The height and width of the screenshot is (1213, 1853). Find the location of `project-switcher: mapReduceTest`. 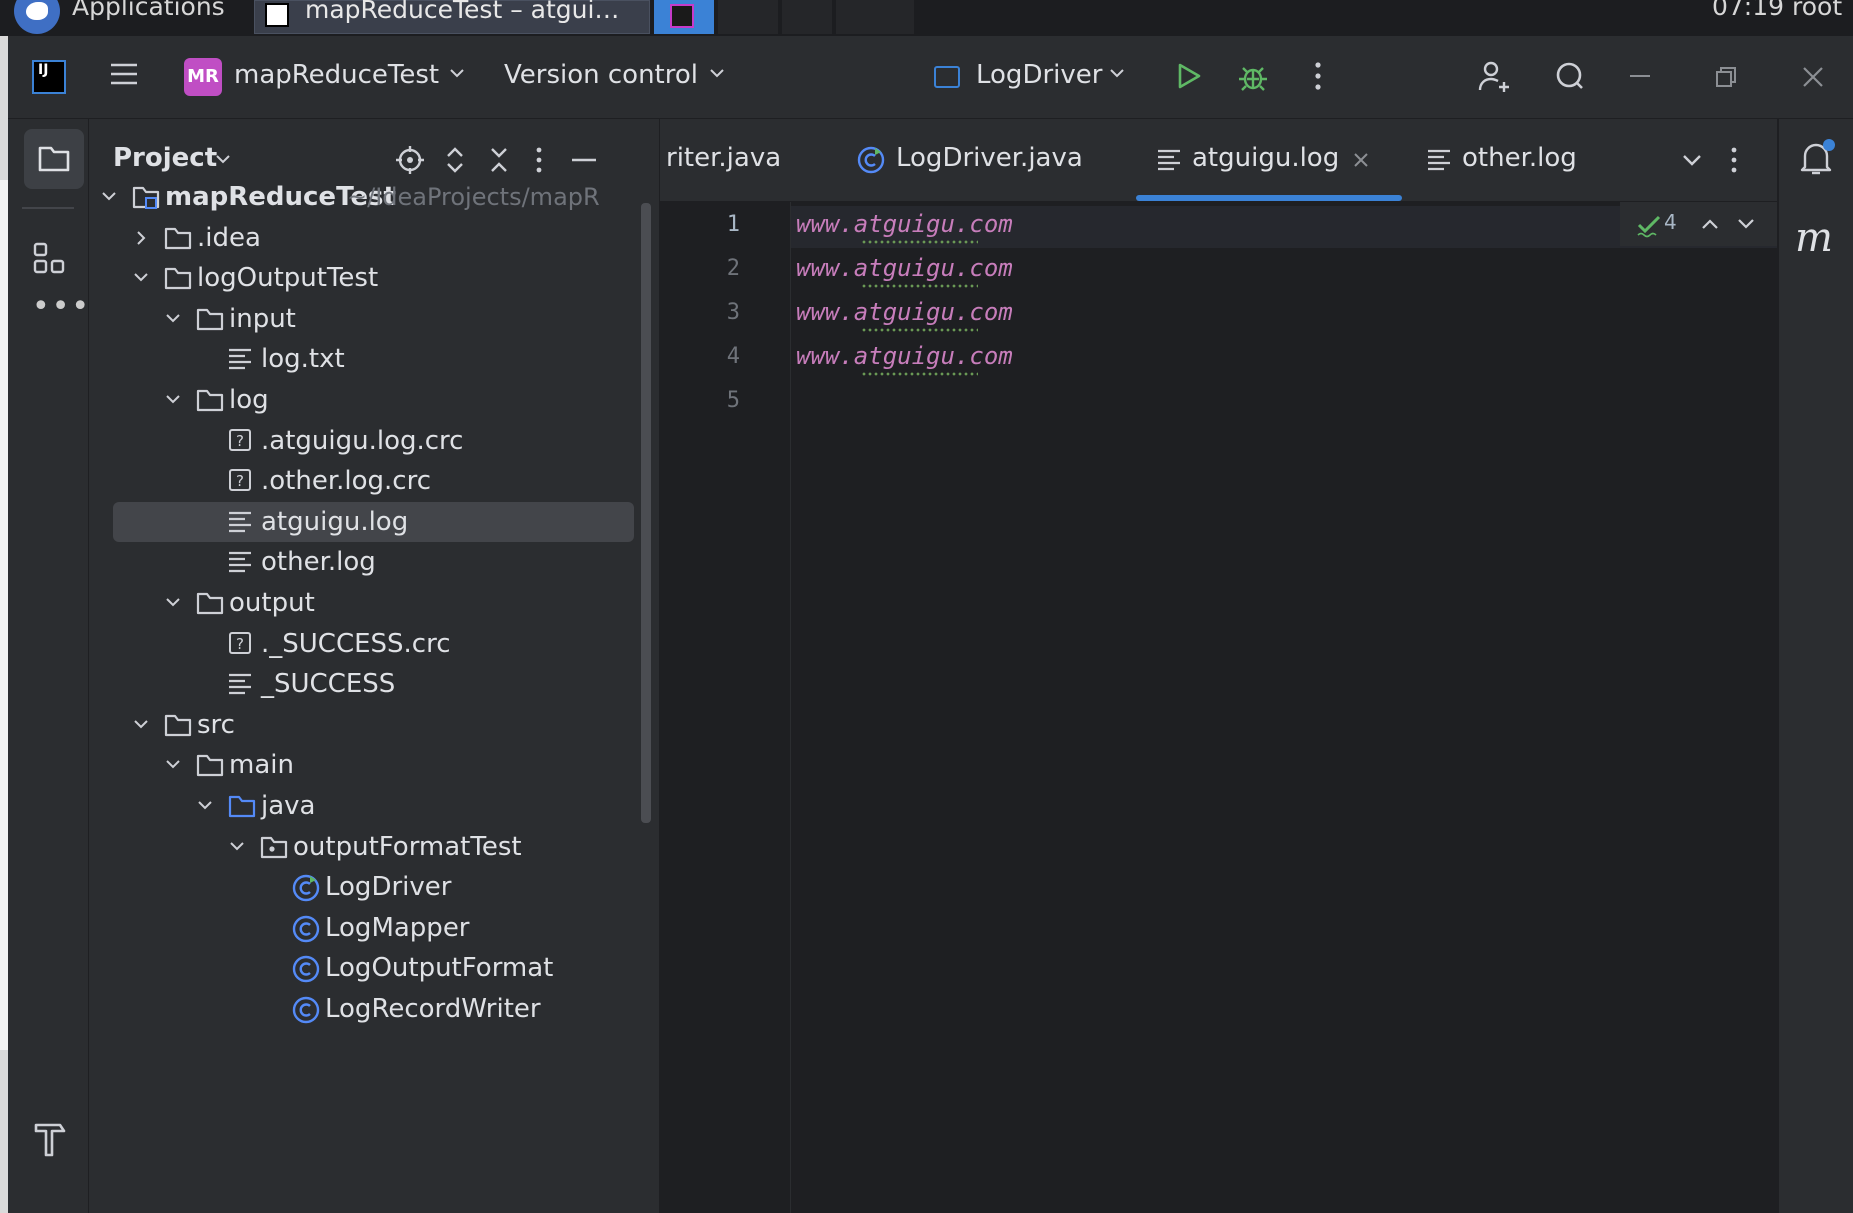

project-switcher: mapReduceTest is located at coordinates (336, 75).